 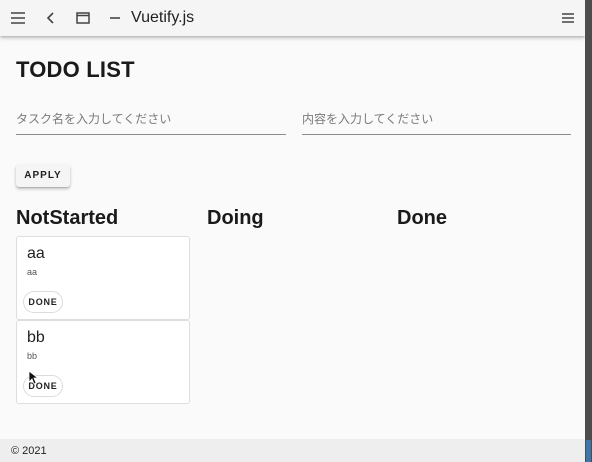 I want to click on window-icon, so click(x=83, y=18).